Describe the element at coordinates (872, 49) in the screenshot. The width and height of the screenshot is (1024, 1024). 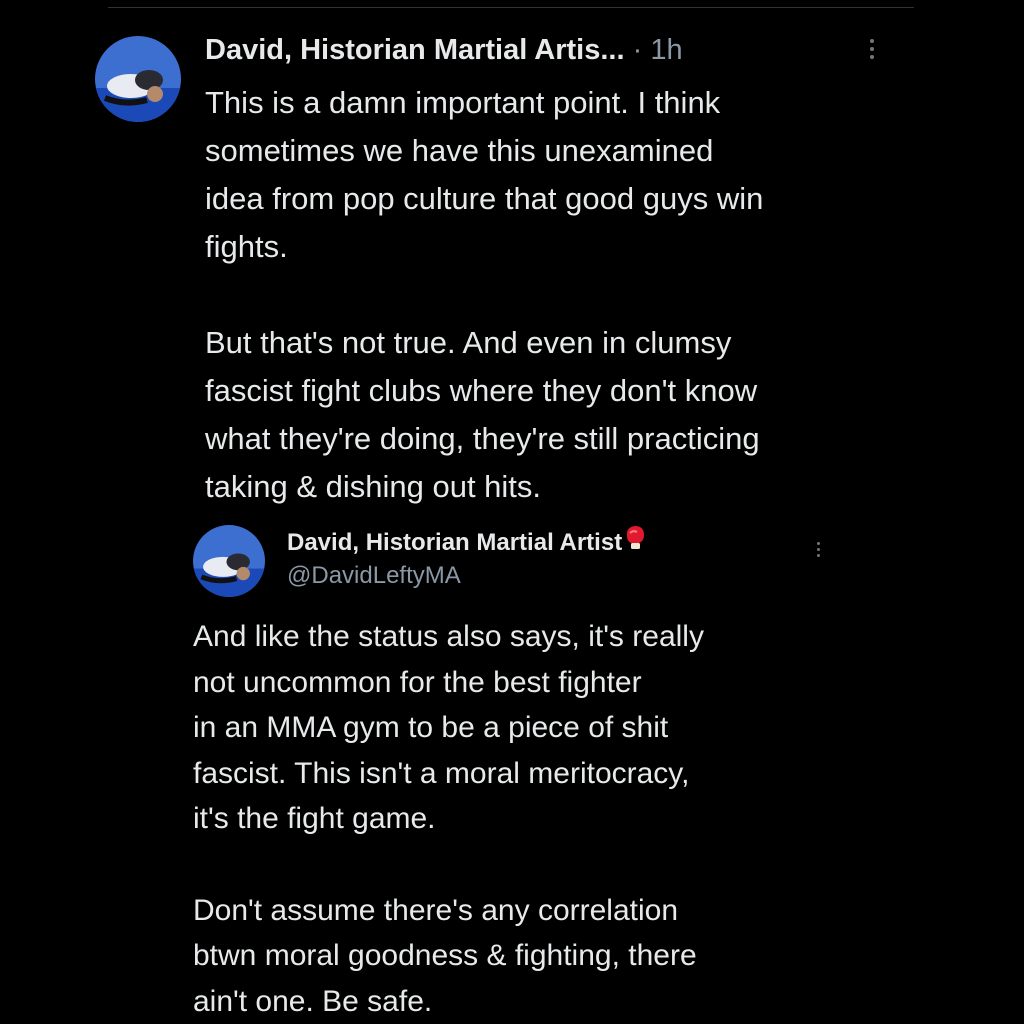
I see `reply-more-icon` at that location.